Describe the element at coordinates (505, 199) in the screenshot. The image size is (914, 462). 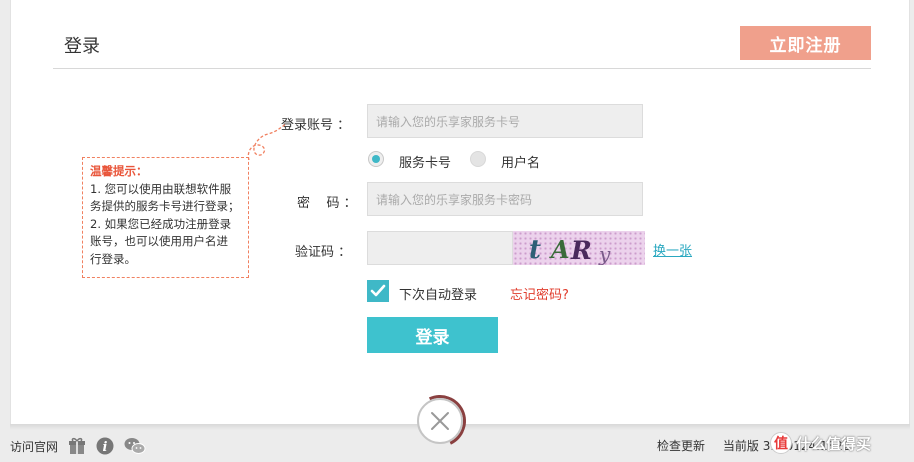
I see `password-input: 请输入您的乐享家服务卡密码` at that location.